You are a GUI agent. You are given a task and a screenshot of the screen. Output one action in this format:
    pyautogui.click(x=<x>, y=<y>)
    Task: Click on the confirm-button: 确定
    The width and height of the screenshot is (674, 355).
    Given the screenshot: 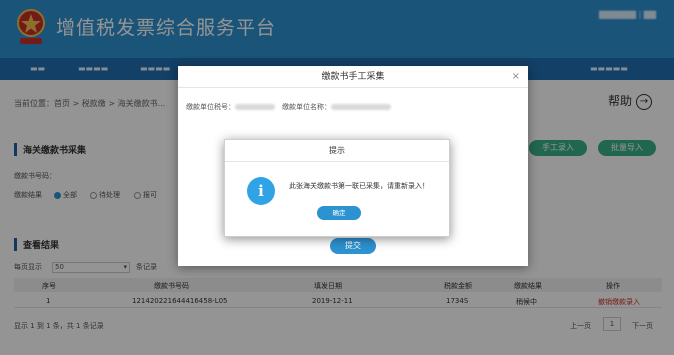 What is the action you would take?
    pyautogui.click(x=339, y=213)
    